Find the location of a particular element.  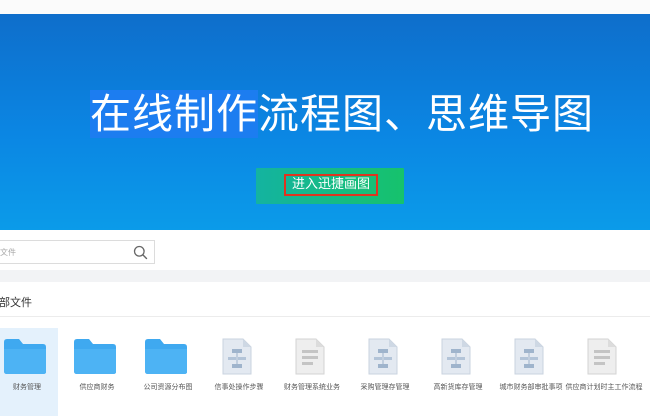

file-item-label: 供应商计划时主工作流程 is located at coordinates (604, 387).